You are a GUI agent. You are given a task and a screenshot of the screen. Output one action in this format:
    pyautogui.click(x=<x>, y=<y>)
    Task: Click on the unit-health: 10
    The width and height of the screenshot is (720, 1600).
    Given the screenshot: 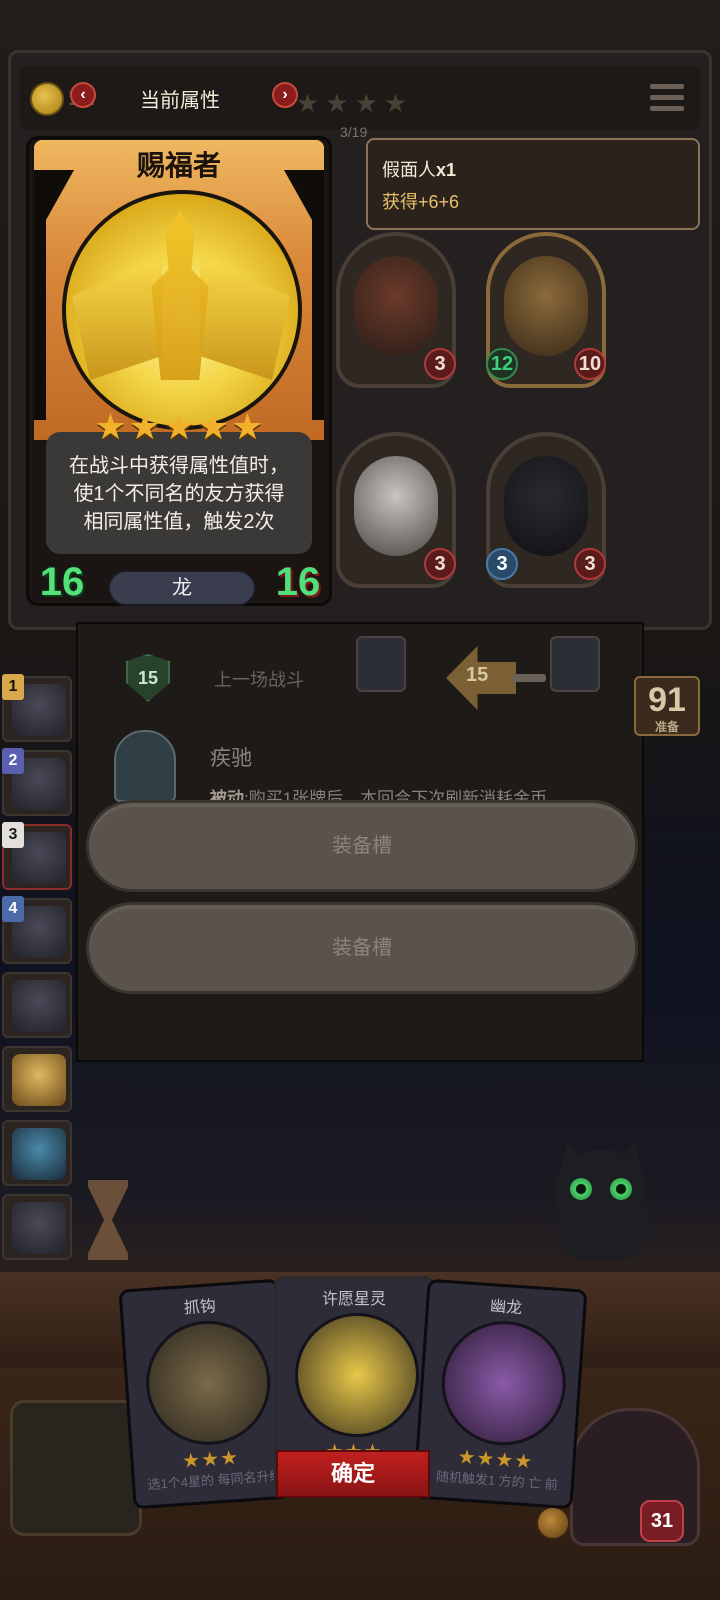 What is the action you would take?
    pyautogui.click(x=590, y=364)
    